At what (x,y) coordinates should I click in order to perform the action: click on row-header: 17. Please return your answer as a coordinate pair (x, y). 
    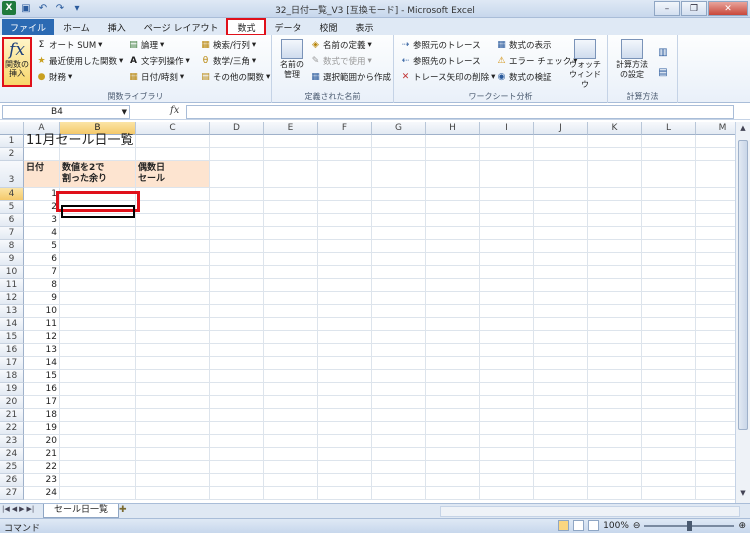
    Looking at the image, I should click on (12, 363).